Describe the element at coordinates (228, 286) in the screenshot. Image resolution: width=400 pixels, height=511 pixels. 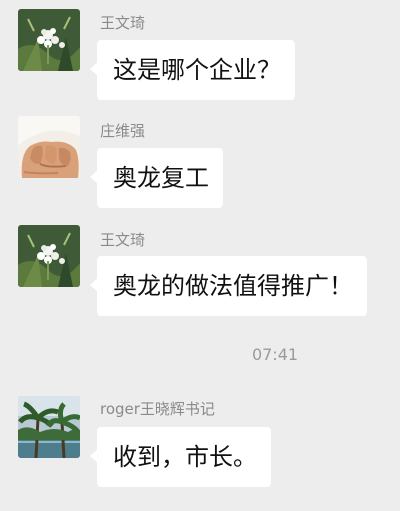
I see `message-bubble: 奥龙的做法值得推广！` at that location.